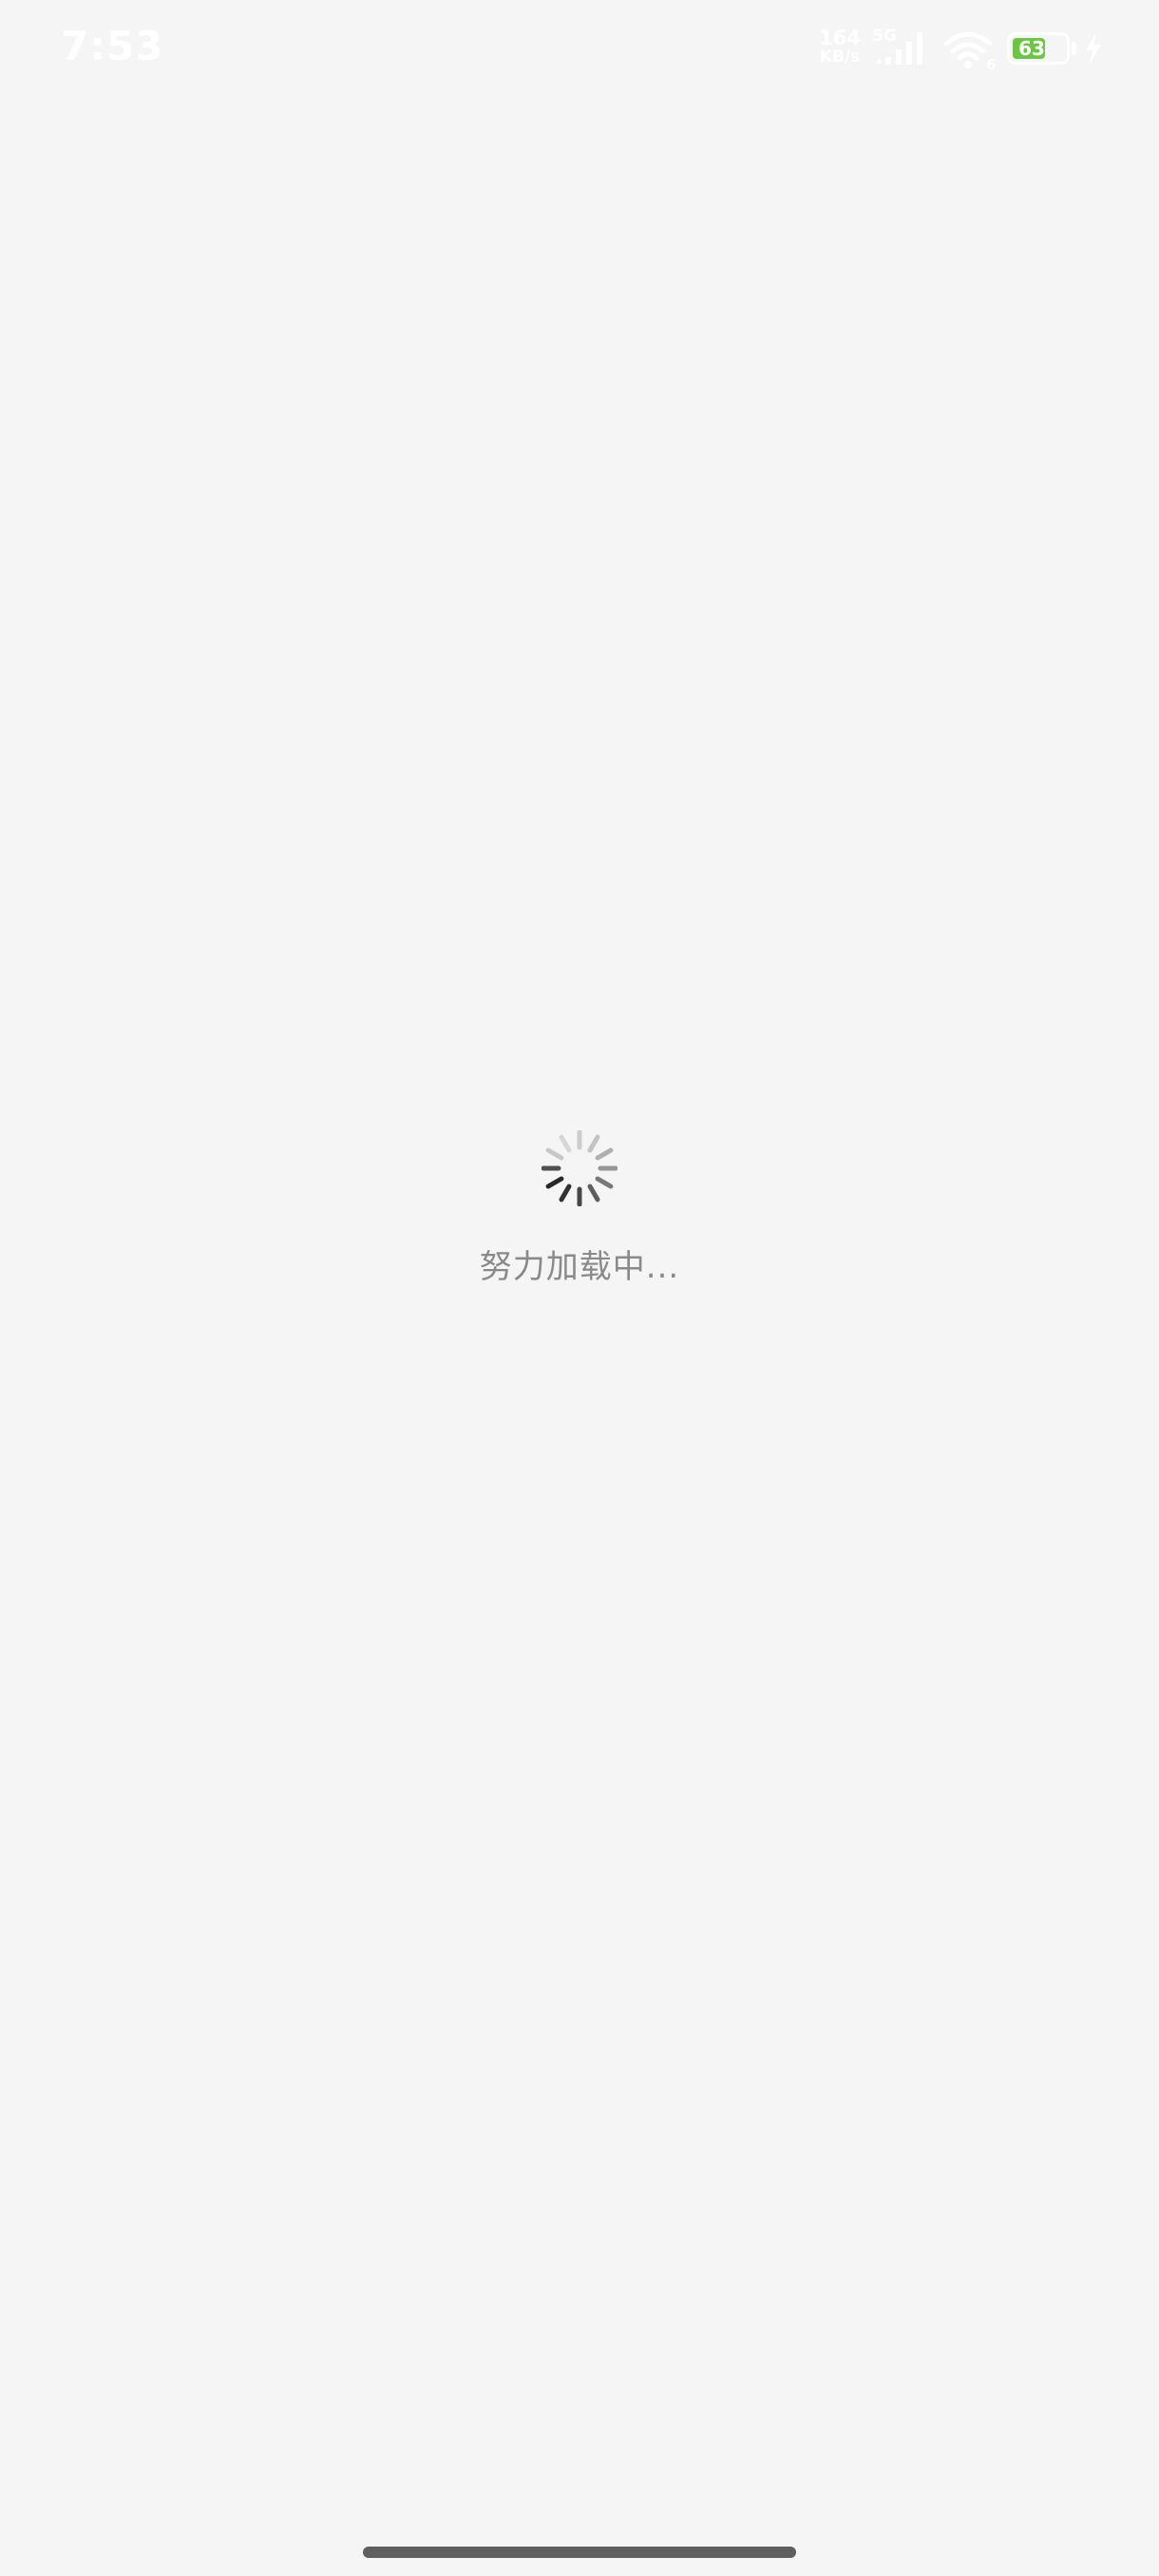  I want to click on wifi-badge: 6, so click(991, 63).